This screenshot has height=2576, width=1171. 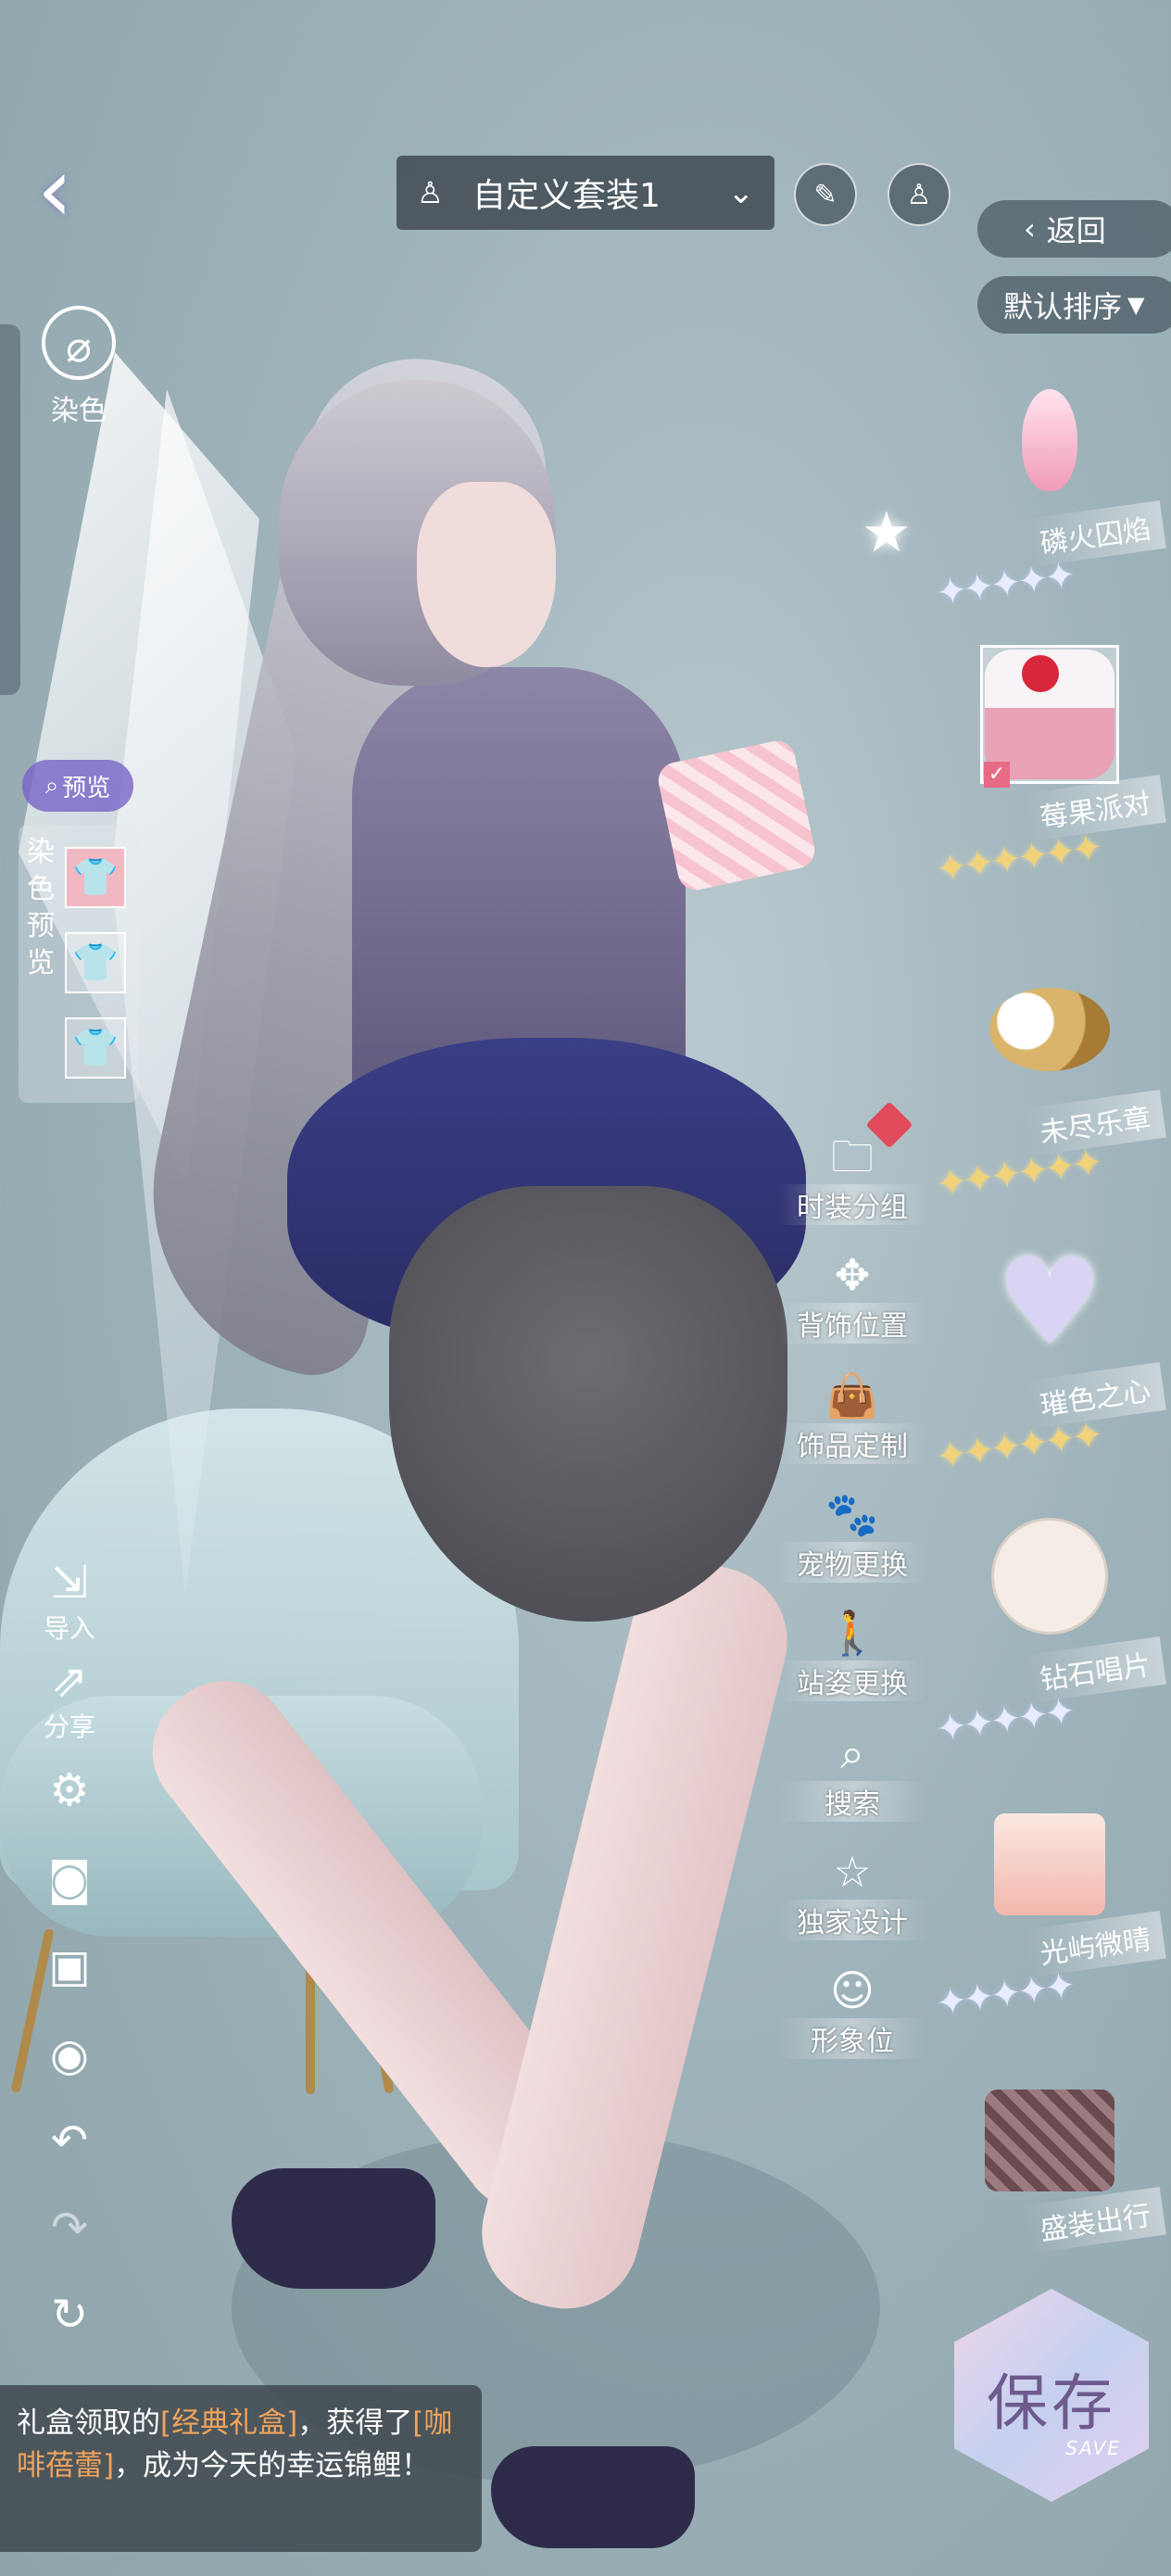 What do you see at coordinates (853, 1275) in the screenshot?
I see `move-icon: ✥` at bounding box center [853, 1275].